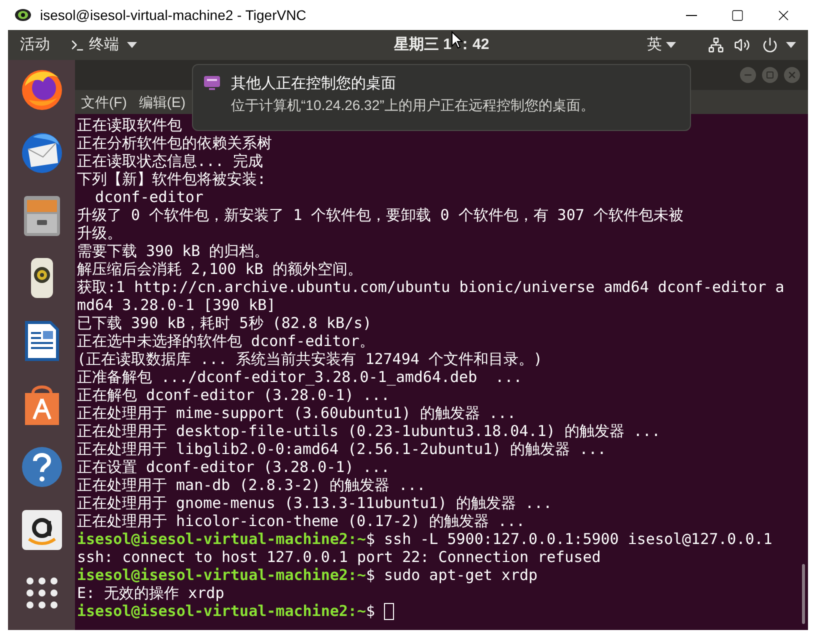 Image resolution: width=816 pixels, height=639 pixels. What do you see at coordinates (309, 359) in the screenshot?
I see `output-line: (正在读取数据库 ... 系统当前共安装有 127494 个文件和目录。)` at bounding box center [309, 359].